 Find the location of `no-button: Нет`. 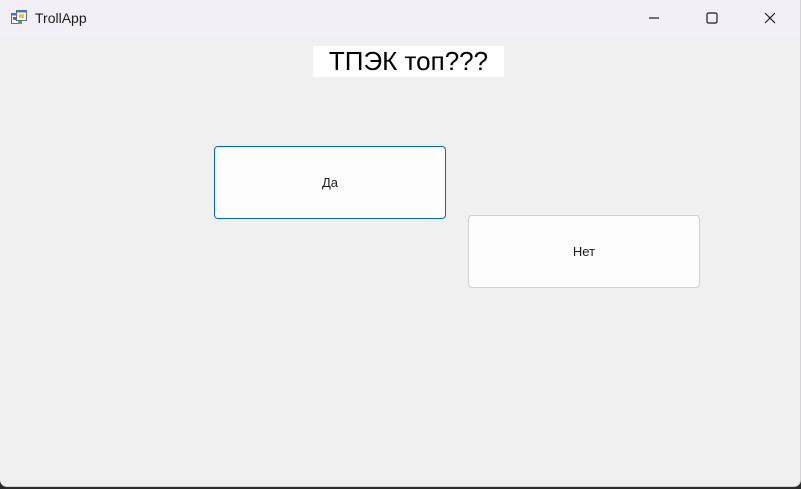

no-button: Нет is located at coordinates (584, 251).